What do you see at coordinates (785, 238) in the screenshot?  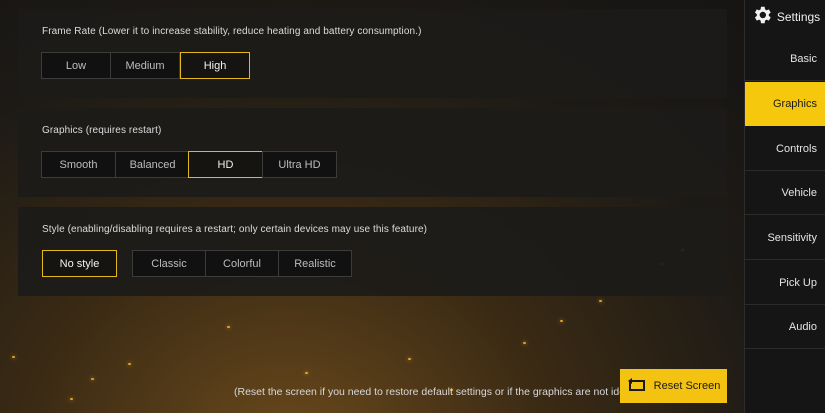 I see `sidebar-item-sensitivity: Sensitivity` at bounding box center [785, 238].